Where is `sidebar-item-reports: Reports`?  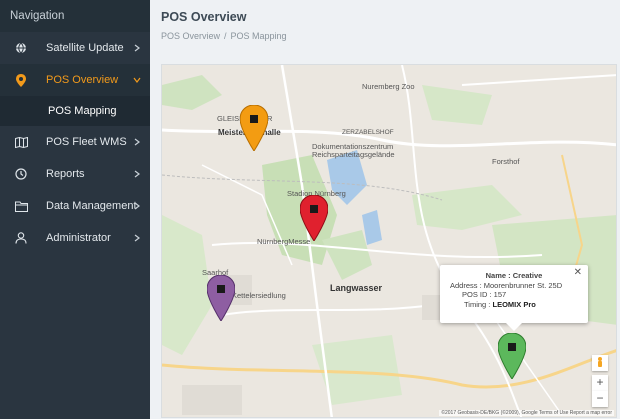 sidebar-item-reports: Reports is located at coordinates (75, 174).